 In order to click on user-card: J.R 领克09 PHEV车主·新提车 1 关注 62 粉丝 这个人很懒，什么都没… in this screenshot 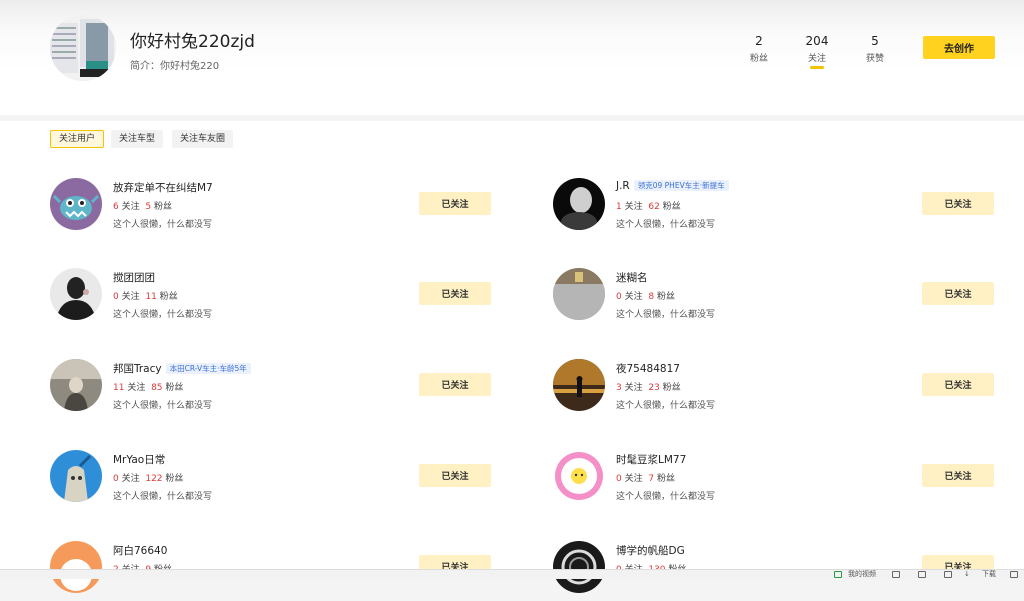, I will do `click(778, 208)`.